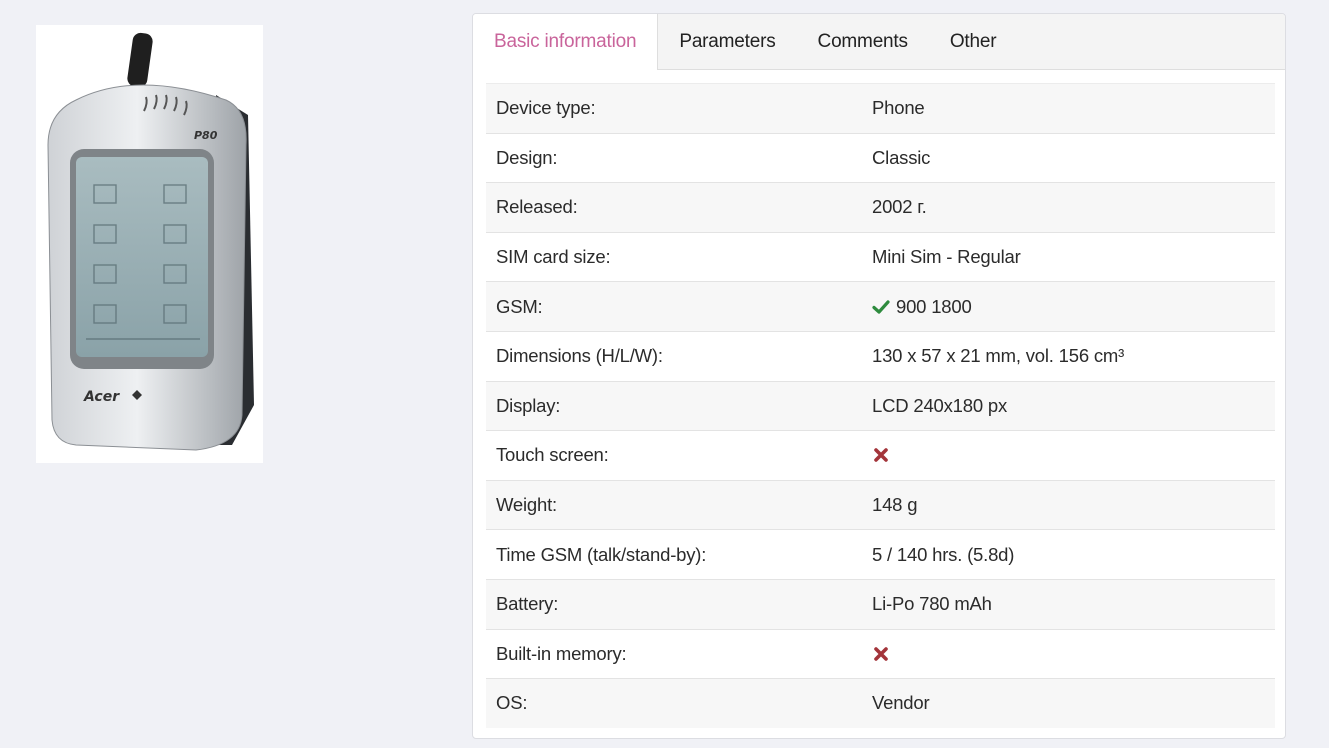 The image size is (1329, 748). I want to click on spec-label: Weight:, so click(526, 505).